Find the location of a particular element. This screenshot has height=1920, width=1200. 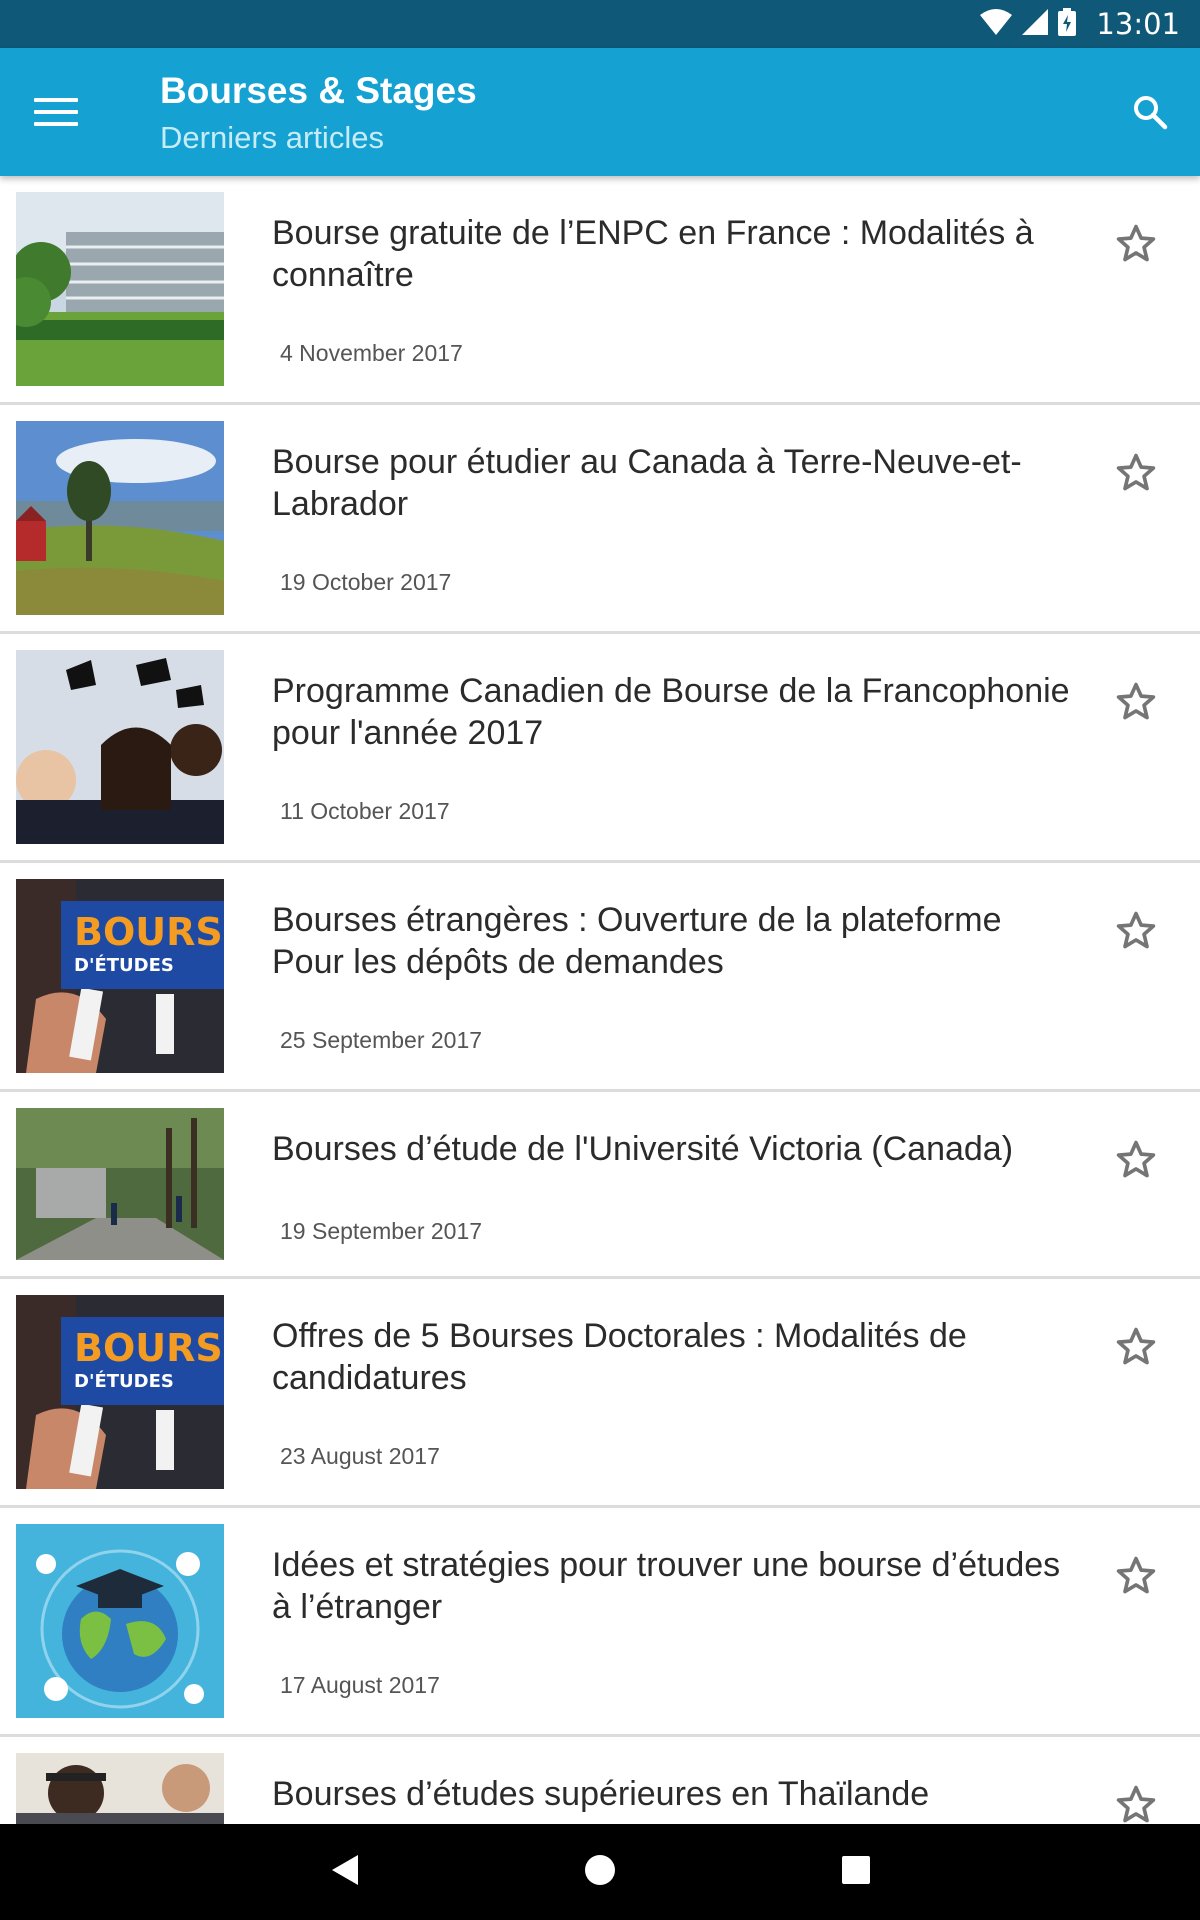

recents-square-icon is located at coordinates (856, 1872).